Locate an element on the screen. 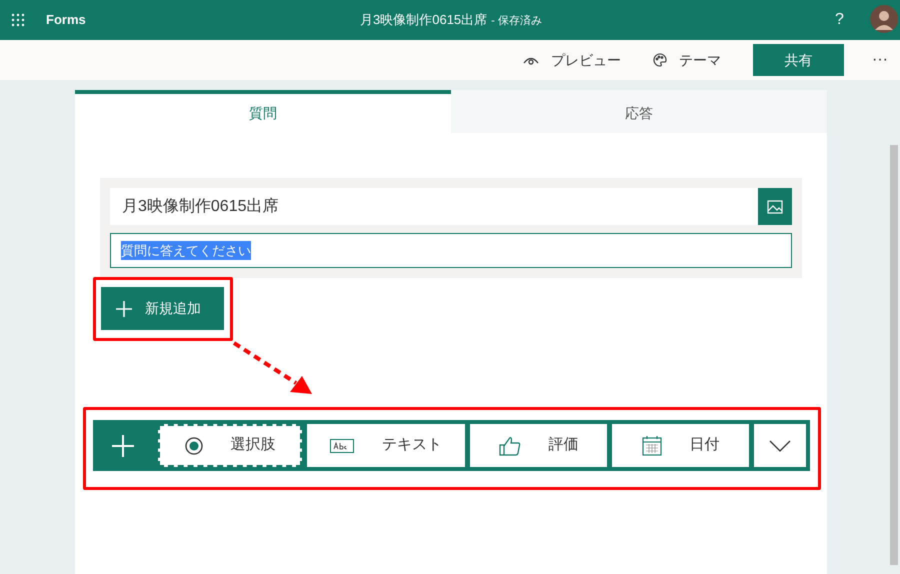 The height and width of the screenshot is (574, 900). help-button: ? is located at coordinates (839, 20).